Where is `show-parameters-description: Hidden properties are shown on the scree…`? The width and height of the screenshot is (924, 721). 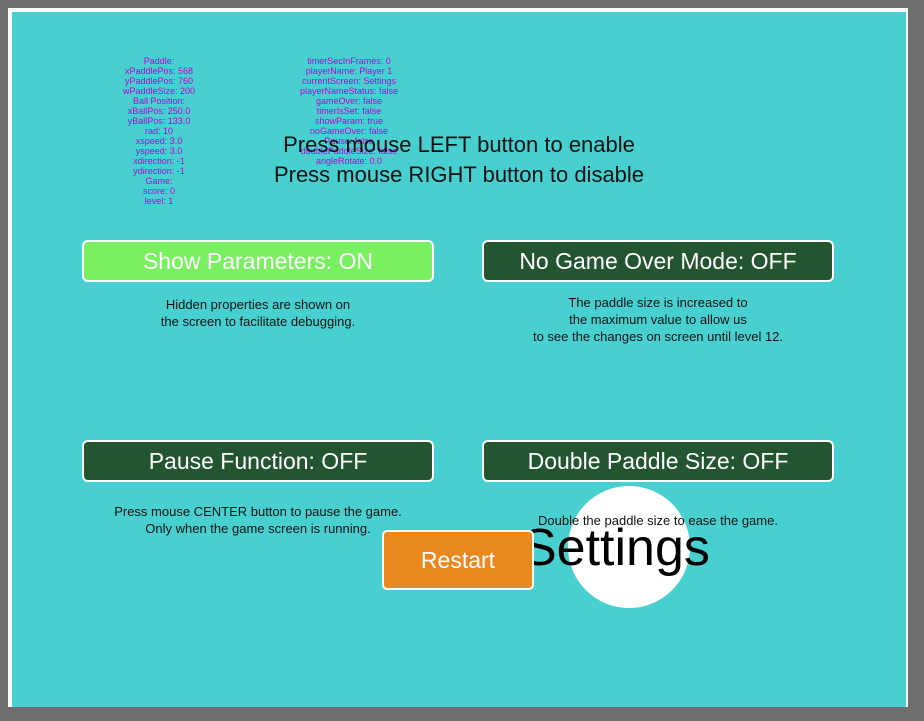 show-parameters-description: Hidden properties are shown on the scree… is located at coordinates (258, 313).